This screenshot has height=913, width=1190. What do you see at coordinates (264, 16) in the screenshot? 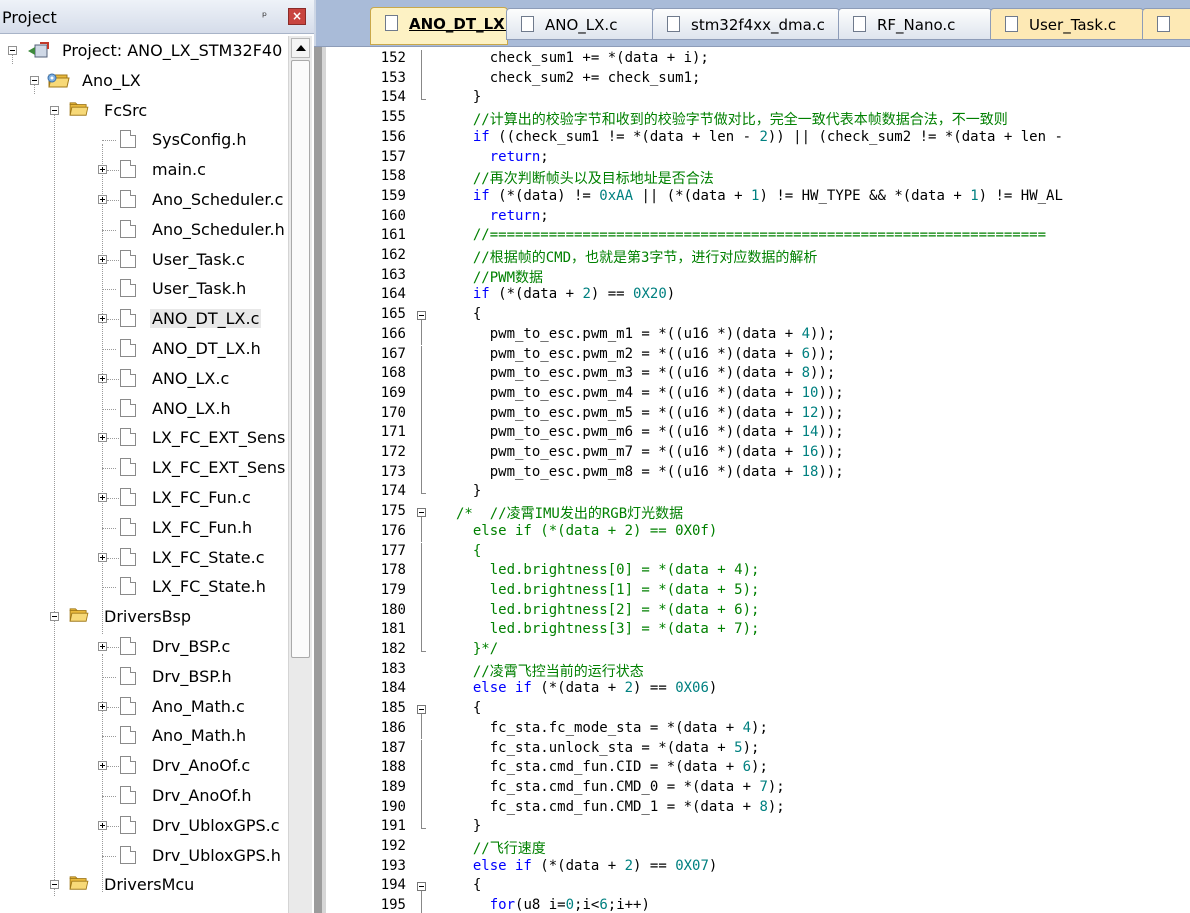
I see `pin-icon: ᵖ` at bounding box center [264, 16].